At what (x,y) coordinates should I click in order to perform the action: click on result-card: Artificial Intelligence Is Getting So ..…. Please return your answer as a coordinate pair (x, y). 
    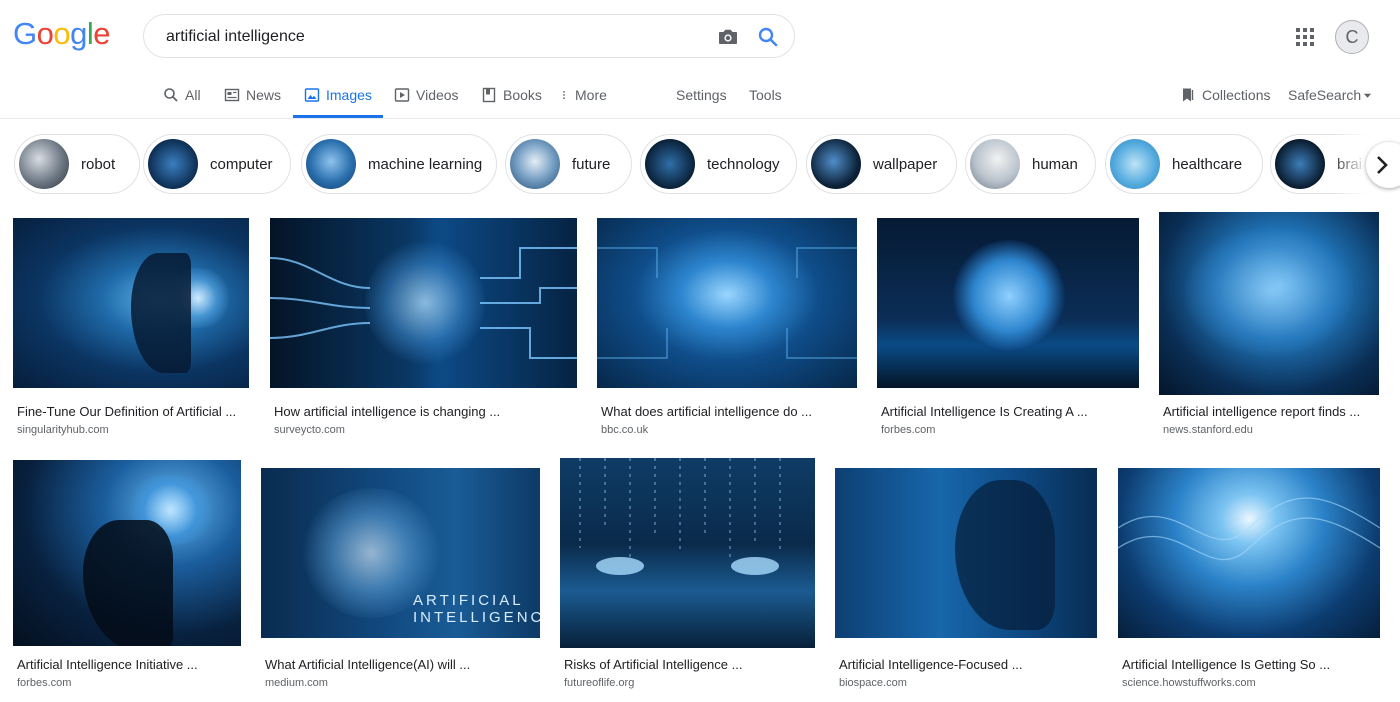
    Looking at the image, I should click on (1249, 581).